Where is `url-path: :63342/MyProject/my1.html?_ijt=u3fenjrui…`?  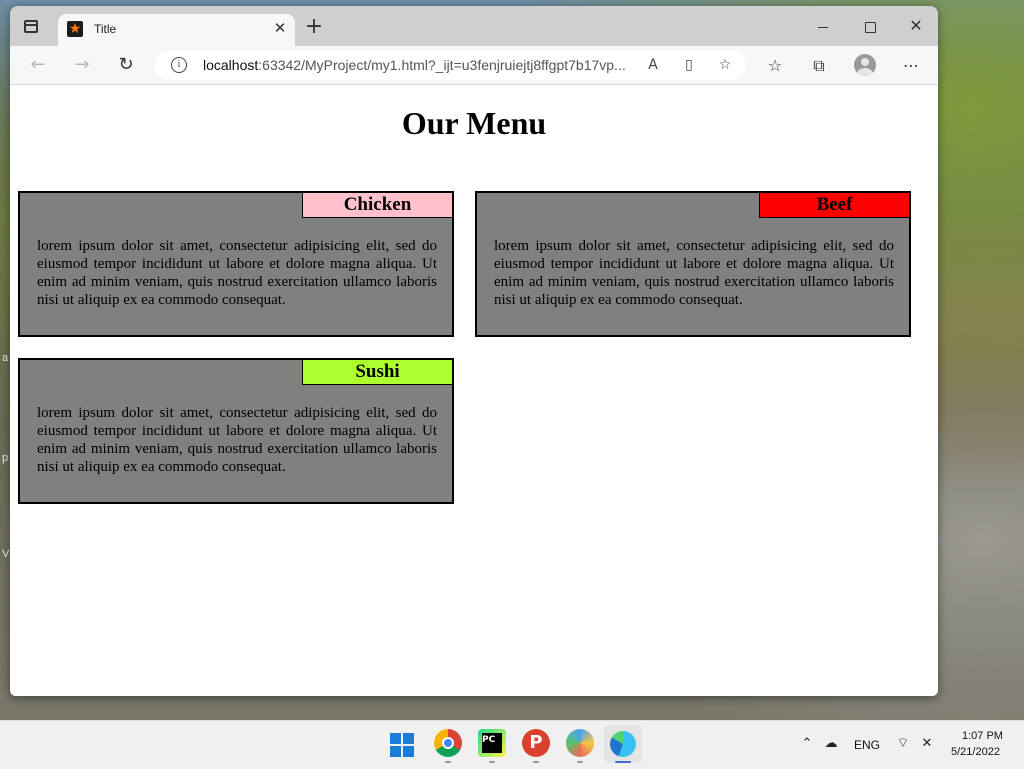 url-path: :63342/MyProject/my1.html?_ijt=u3fenjrui… is located at coordinates (442, 65).